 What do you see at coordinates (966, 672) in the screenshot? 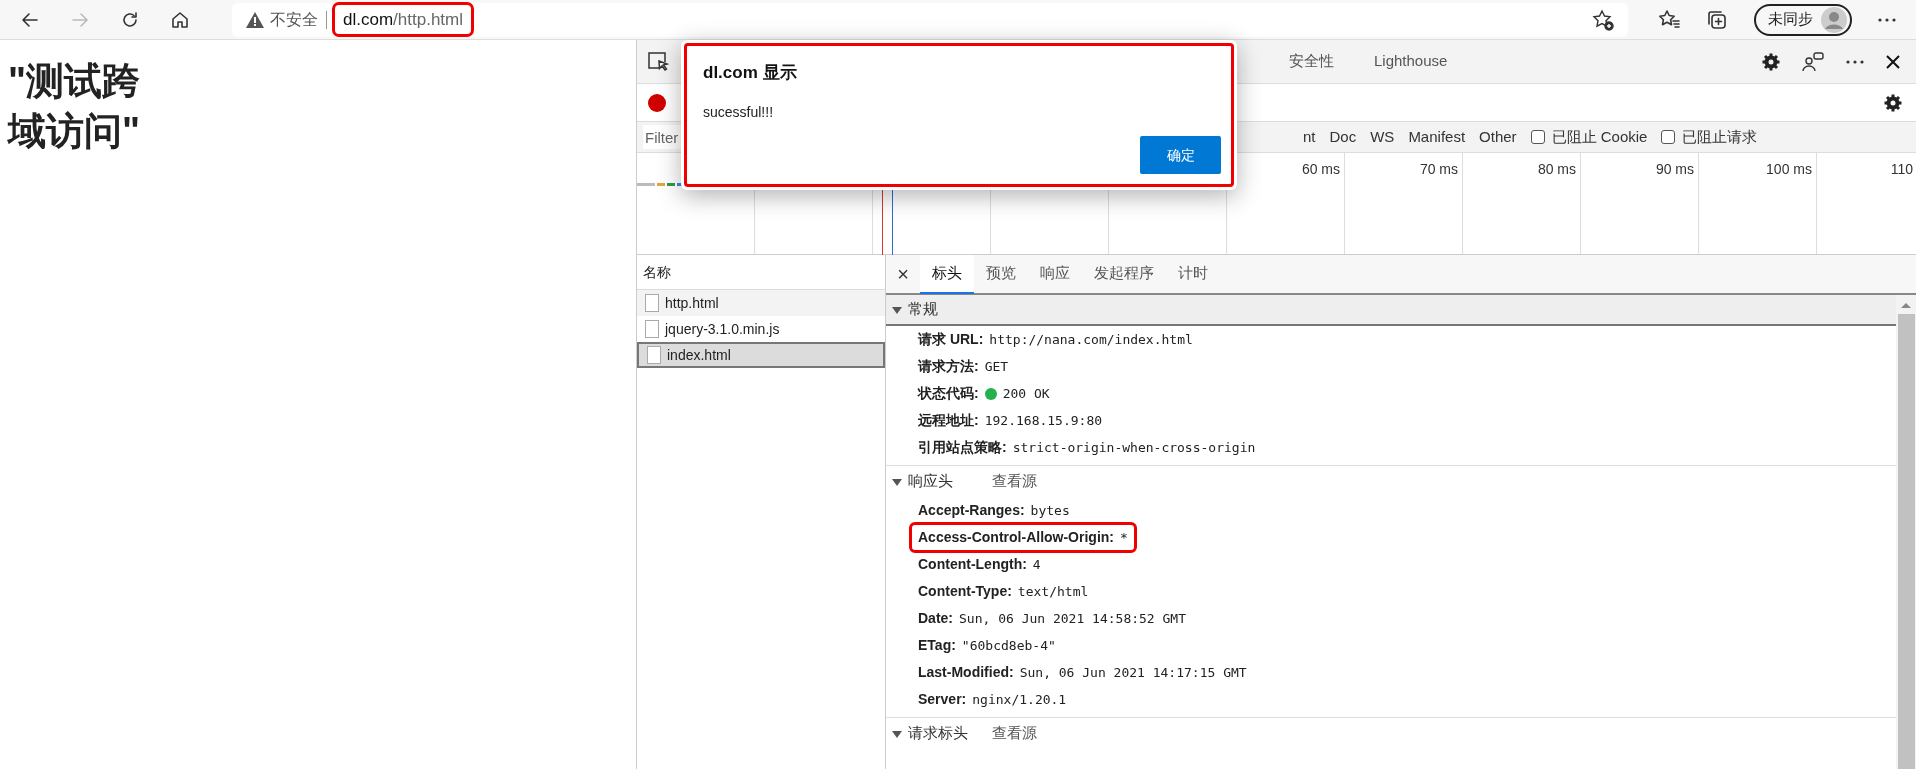
I see `header-key: Last-Modified:` at bounding box center [966, 672].